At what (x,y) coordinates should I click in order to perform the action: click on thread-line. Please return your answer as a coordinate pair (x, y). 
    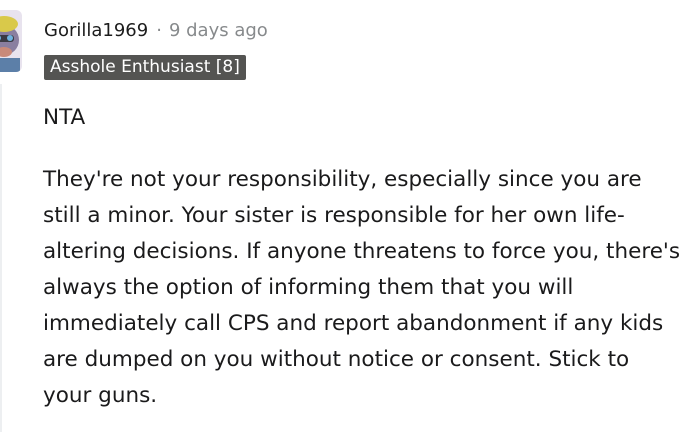
    Looking at the image, I should click on (1, 258).